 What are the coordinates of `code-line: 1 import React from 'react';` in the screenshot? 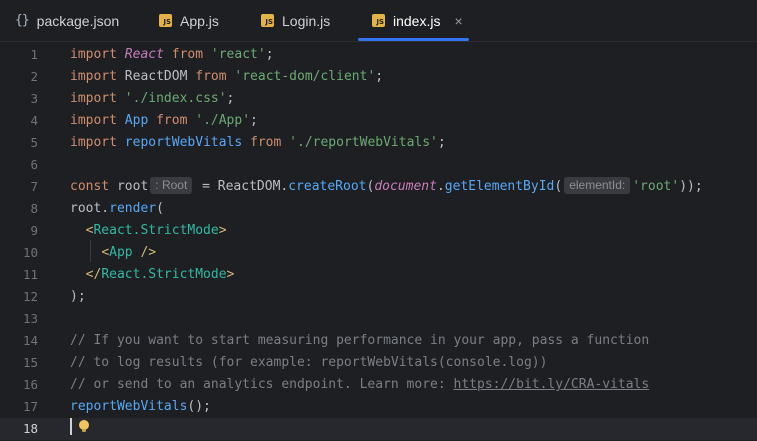 It's located at (378, 55).